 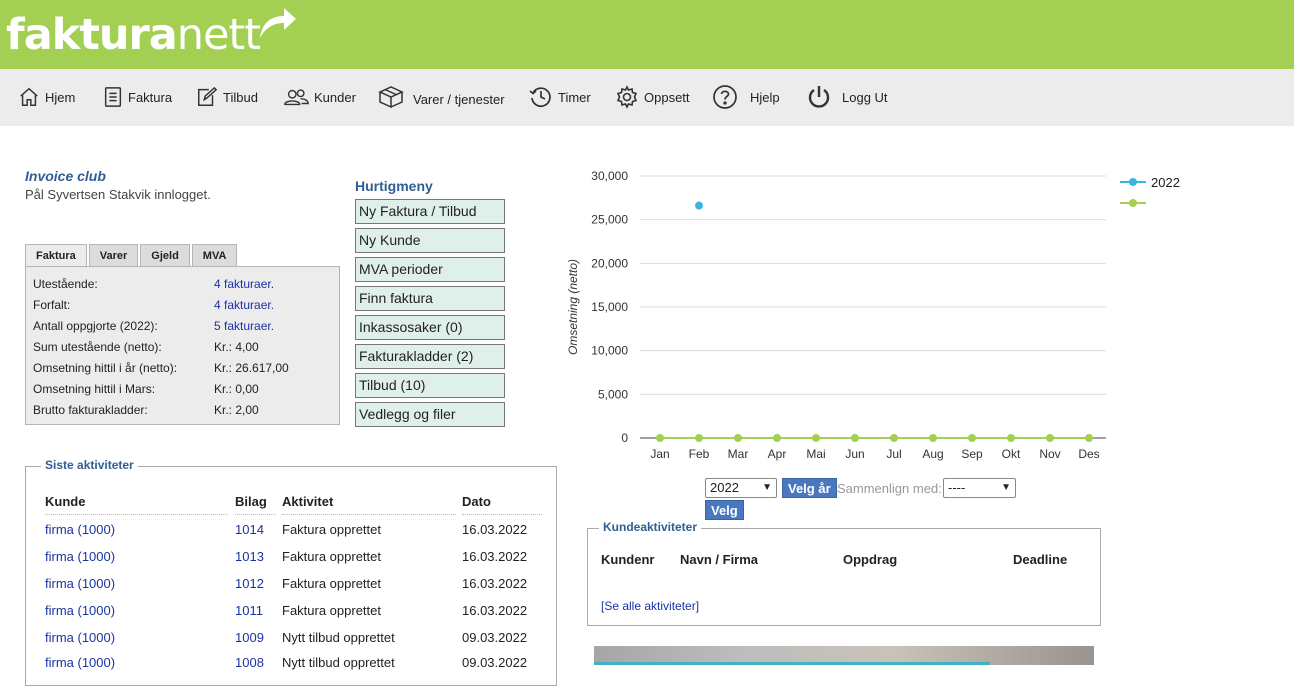 I want to click on y-tick-label: 10,000, so click(x=609, y=351).